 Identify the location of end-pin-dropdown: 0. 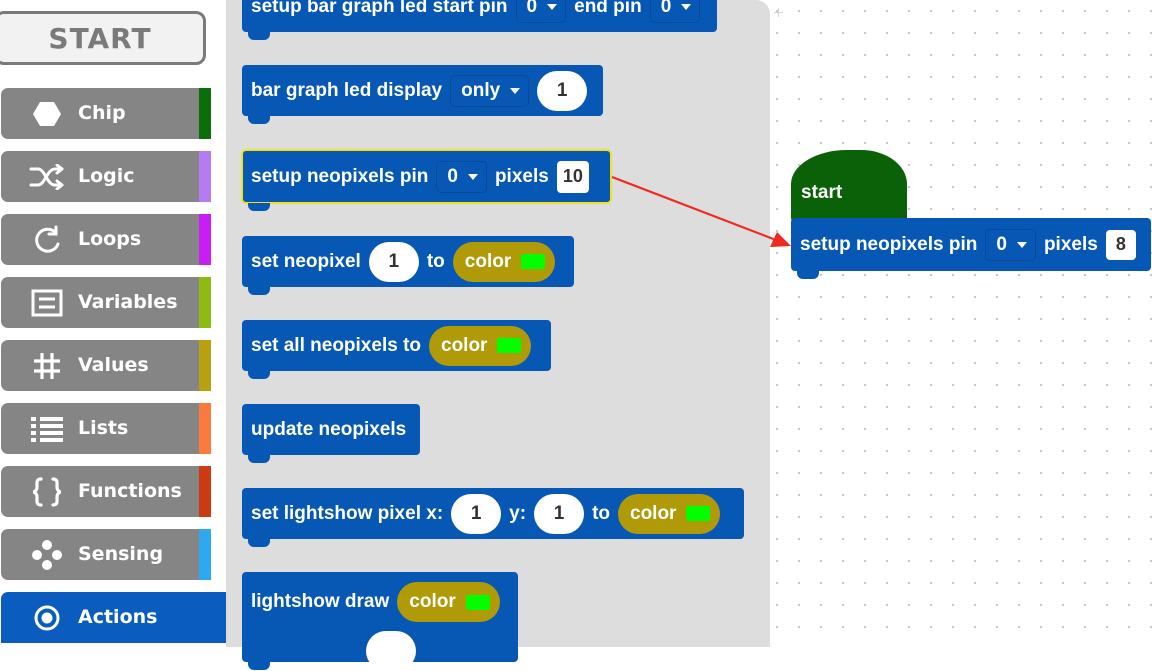
(675, 11).